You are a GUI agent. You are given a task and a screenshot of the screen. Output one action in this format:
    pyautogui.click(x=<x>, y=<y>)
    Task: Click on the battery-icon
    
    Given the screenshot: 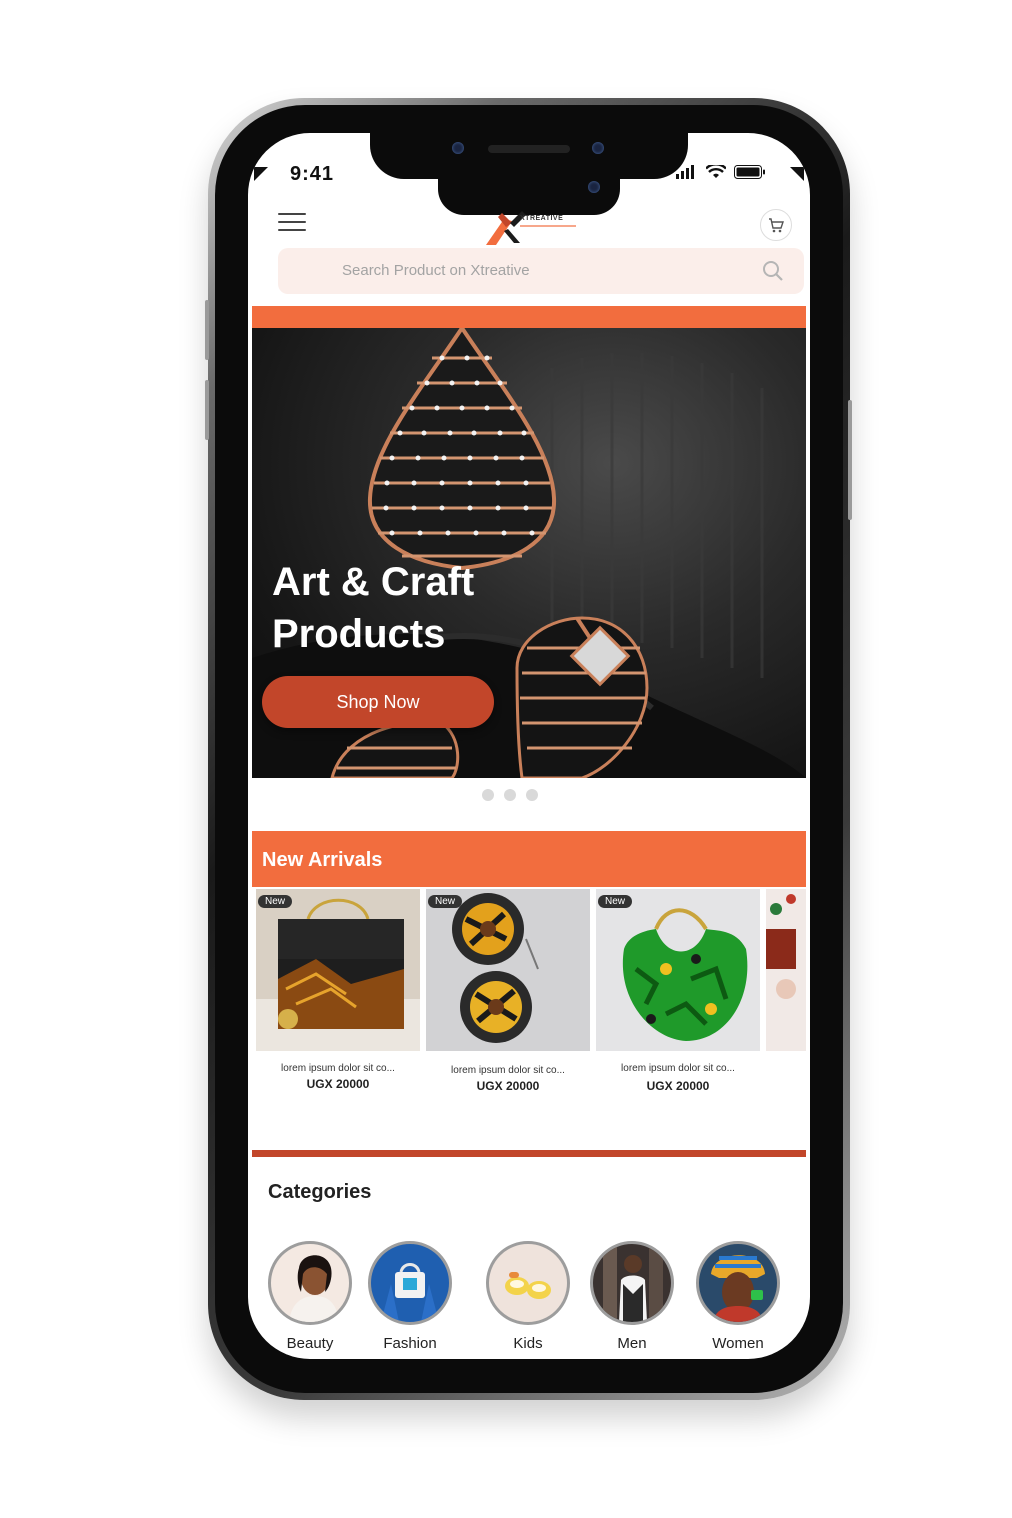 What is the action you would take?
    pyautogui.click(x=749, y=172)
    